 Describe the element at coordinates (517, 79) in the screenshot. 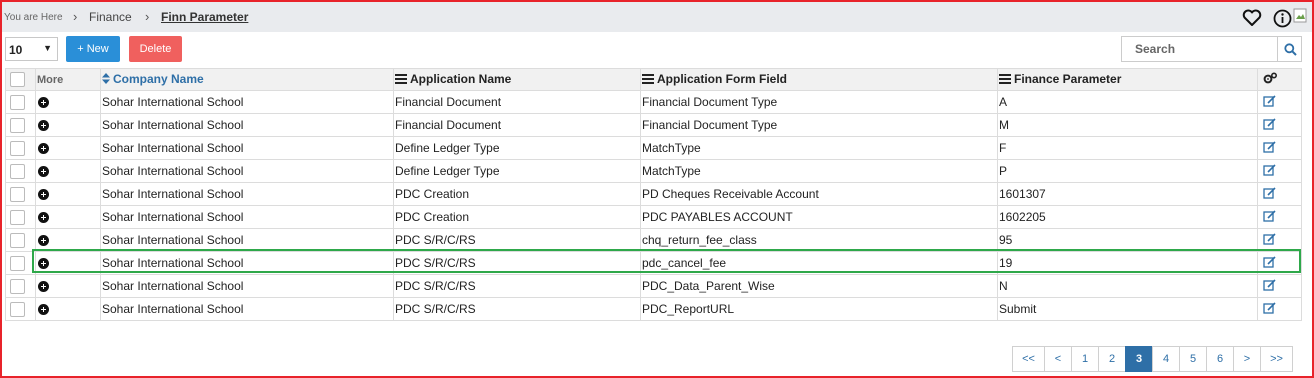

I see `column-header-application: Application Name` at that location.